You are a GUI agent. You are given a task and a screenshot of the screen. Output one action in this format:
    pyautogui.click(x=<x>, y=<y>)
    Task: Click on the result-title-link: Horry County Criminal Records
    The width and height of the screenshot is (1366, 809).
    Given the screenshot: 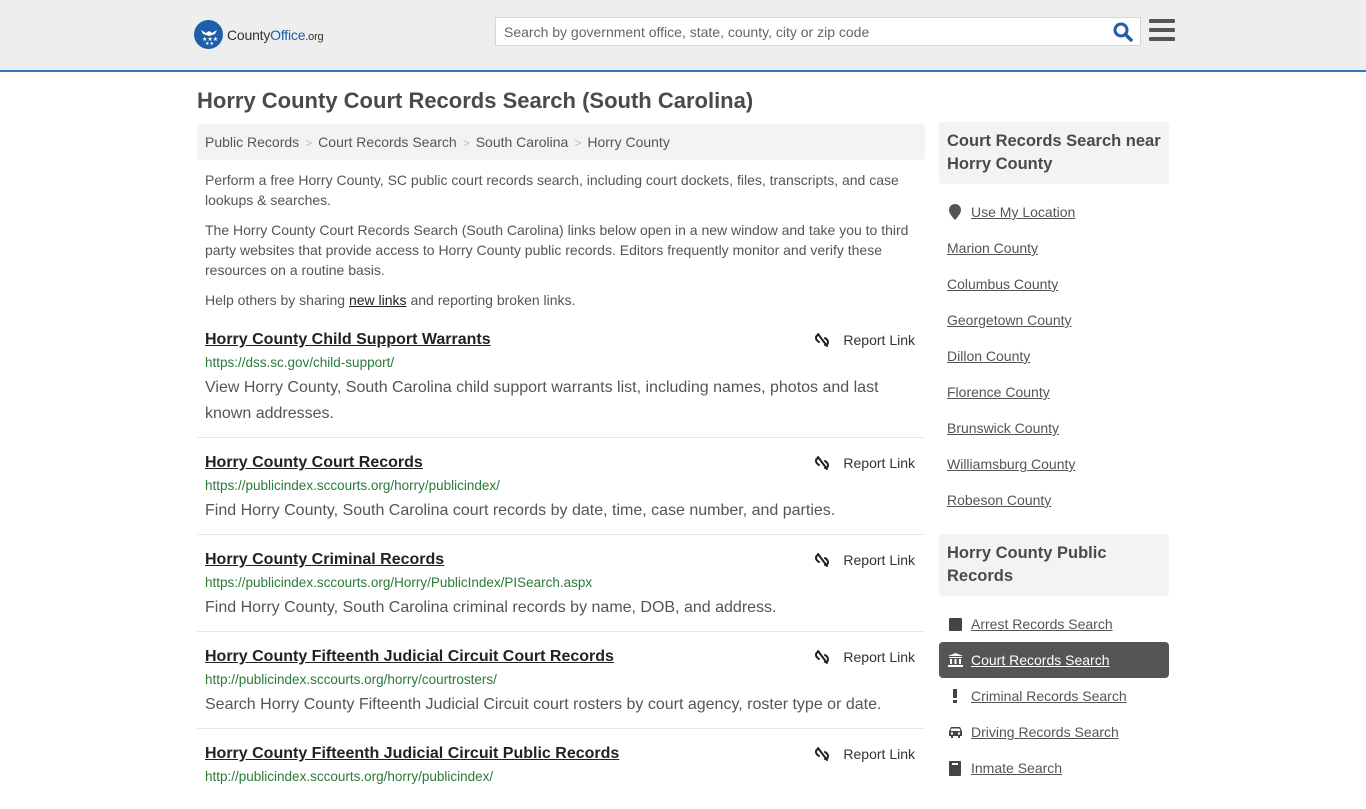 What is the action you would take?
    pyautogui.click(x=324, y=560)
    